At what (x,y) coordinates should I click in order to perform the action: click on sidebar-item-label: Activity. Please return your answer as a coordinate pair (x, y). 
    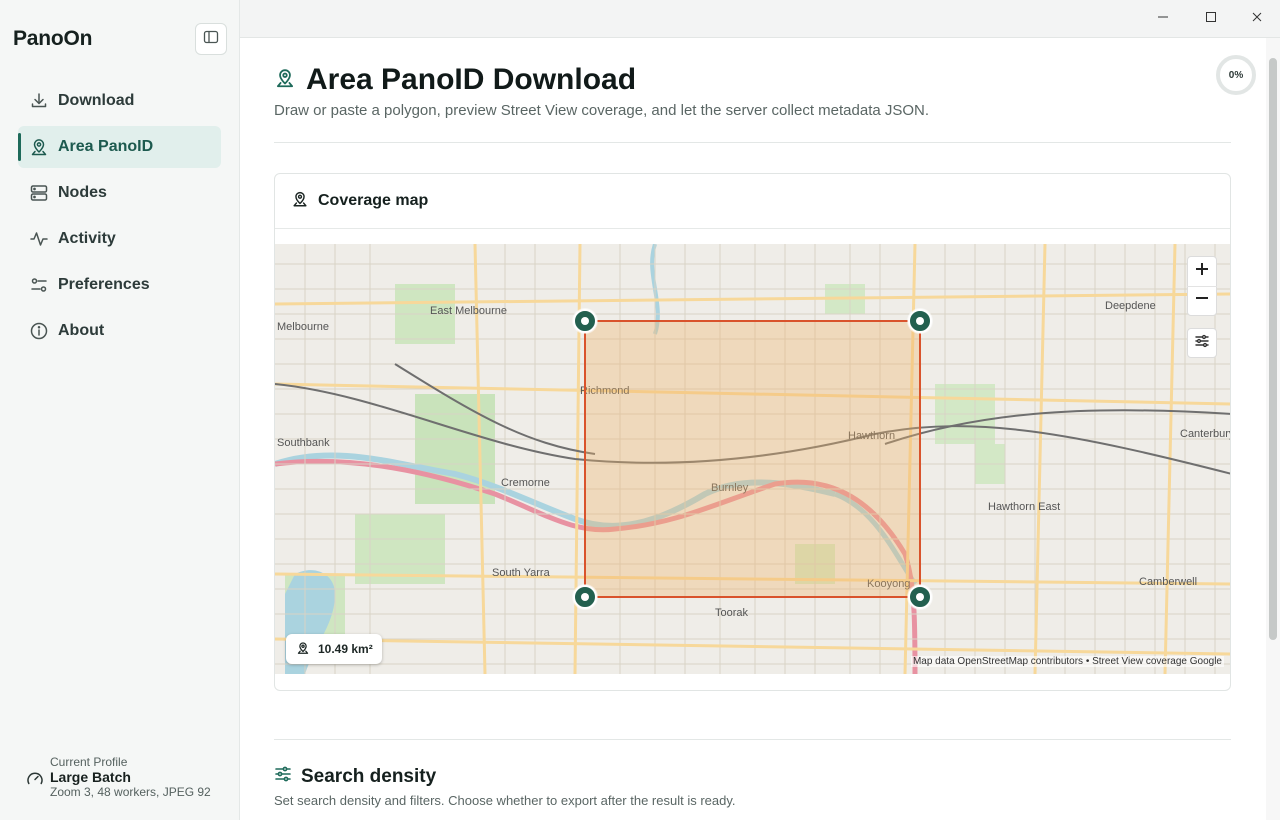
    Looking at the image, I should click on (87, 238).